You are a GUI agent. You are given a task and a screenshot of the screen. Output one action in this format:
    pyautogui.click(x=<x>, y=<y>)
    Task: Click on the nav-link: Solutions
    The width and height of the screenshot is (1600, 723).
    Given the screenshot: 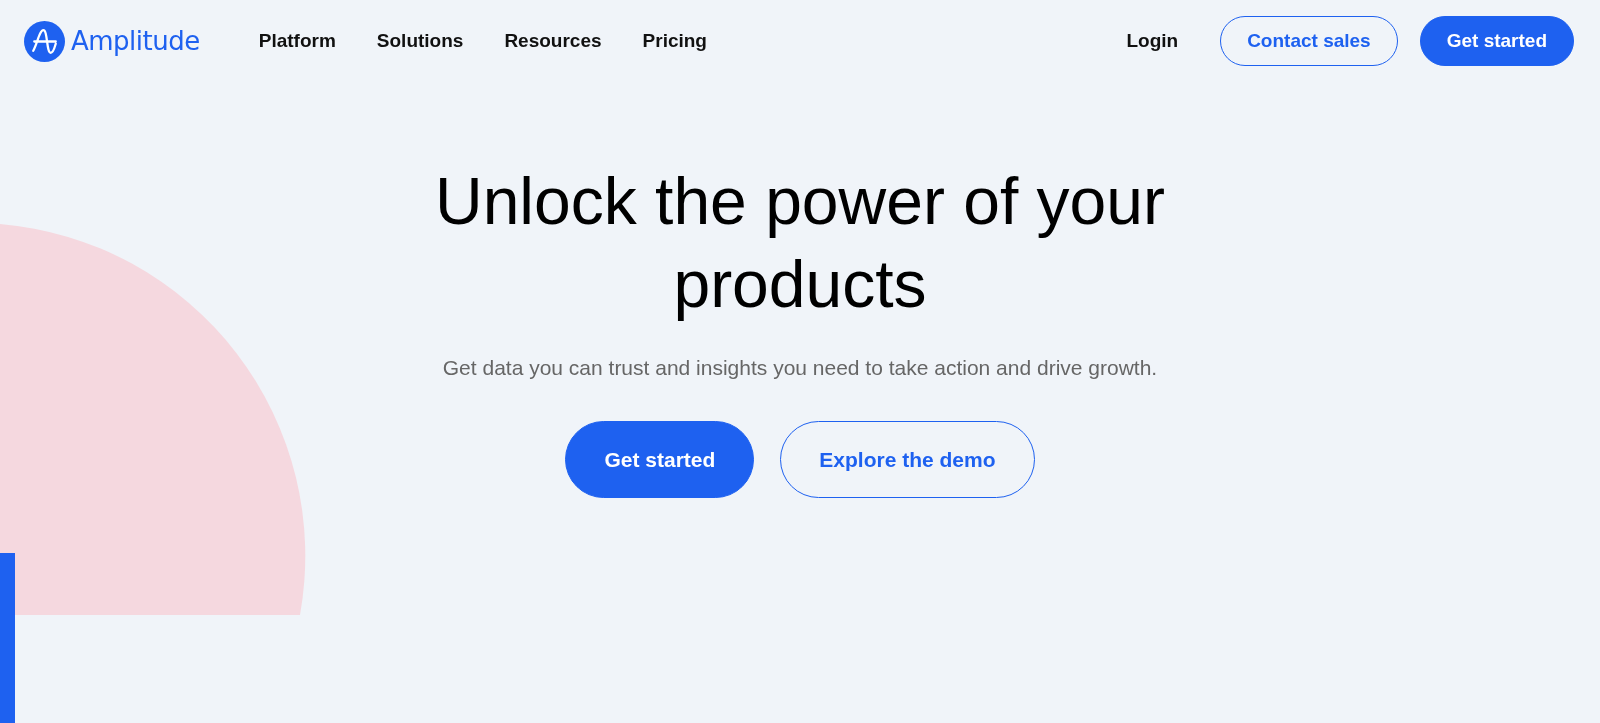 What is the action you would take?
    pyautogui.click(x=420, y=41)
    